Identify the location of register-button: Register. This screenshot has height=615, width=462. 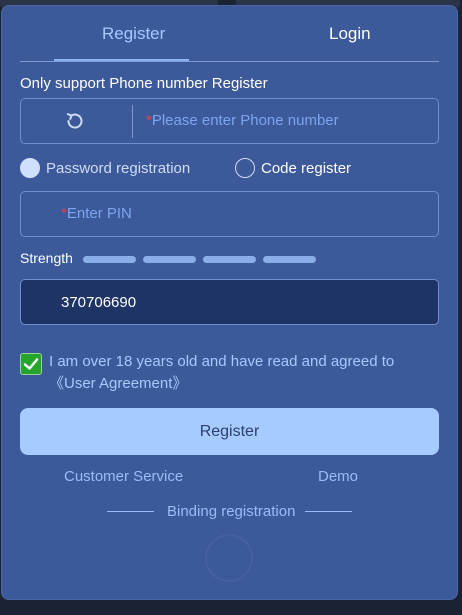
(229, 431).